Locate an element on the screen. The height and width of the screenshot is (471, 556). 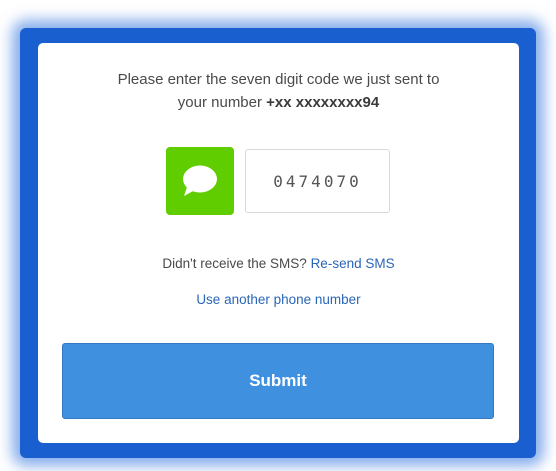
resend-row: Didn't receive the SMS? Re-send SMS is located at coordinates (278, 263).